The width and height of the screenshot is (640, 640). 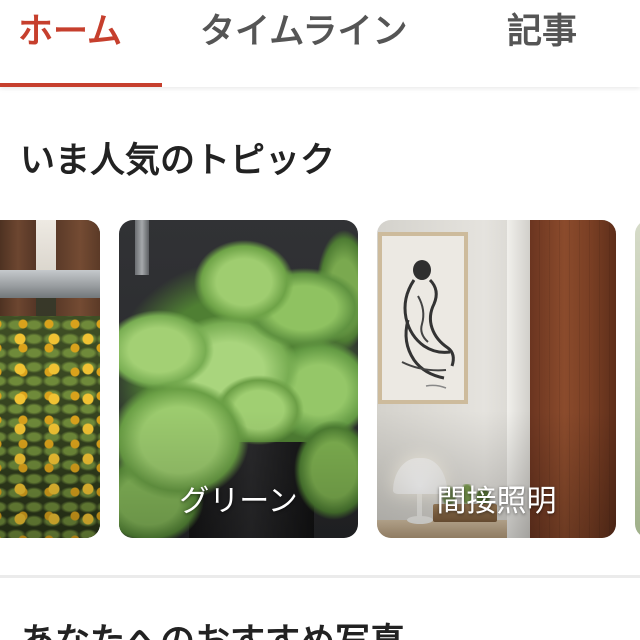 What do you see at coordinates (178, 161) in the screenshot?
I see `popular-topics-heading: いま人気のトピック` at bounding box center [178, 161].